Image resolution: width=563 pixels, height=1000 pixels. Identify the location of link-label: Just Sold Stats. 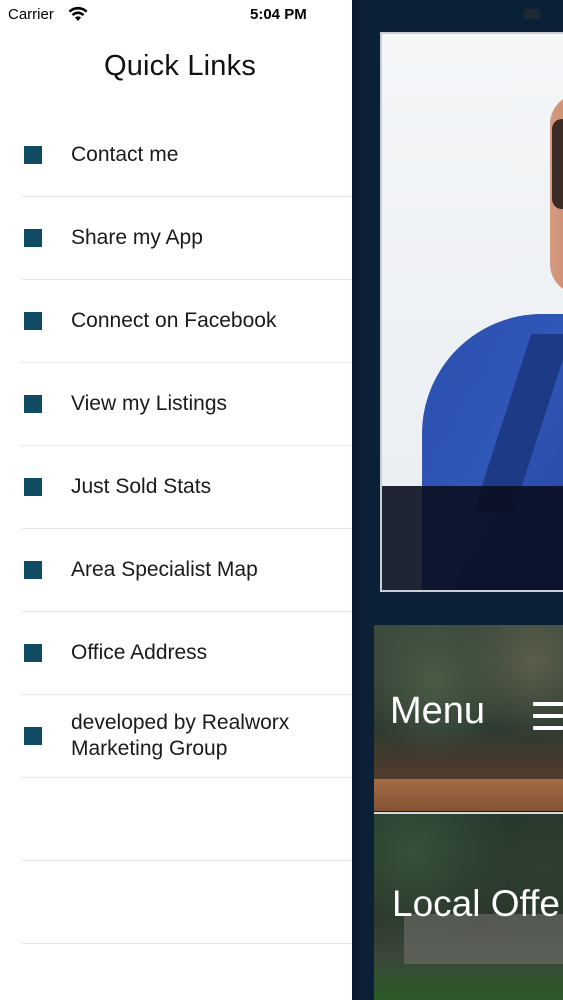
(141, 486).